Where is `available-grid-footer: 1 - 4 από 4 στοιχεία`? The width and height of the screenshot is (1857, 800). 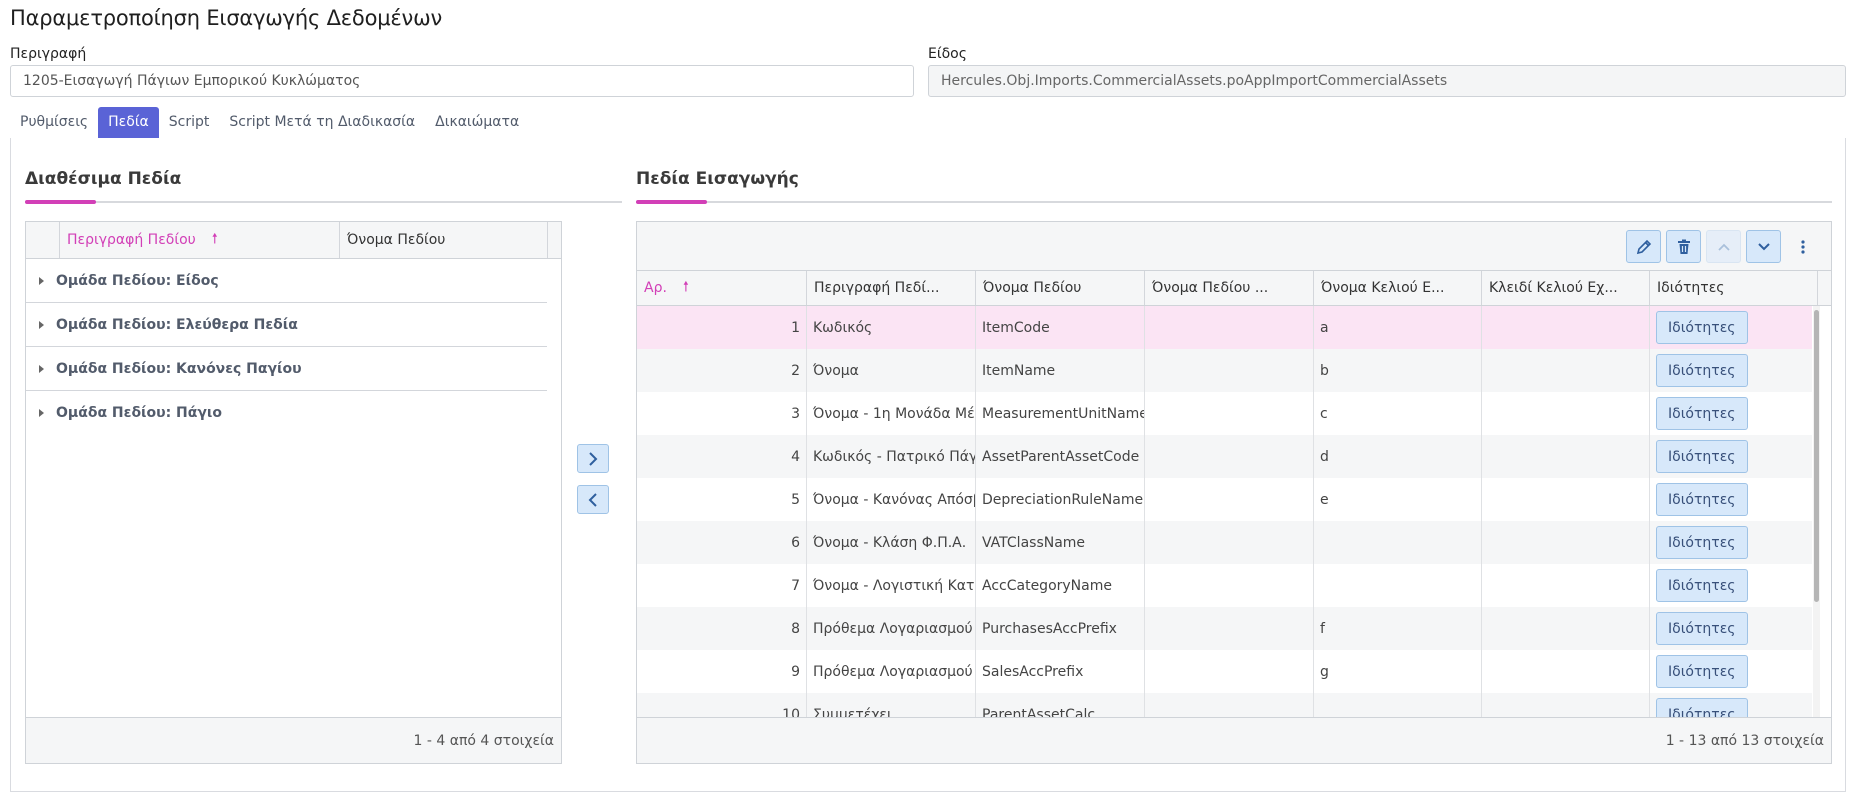 available-grid-footer: 1 - 4 από 4 στοιχεία is located at coordinates (293, 740).